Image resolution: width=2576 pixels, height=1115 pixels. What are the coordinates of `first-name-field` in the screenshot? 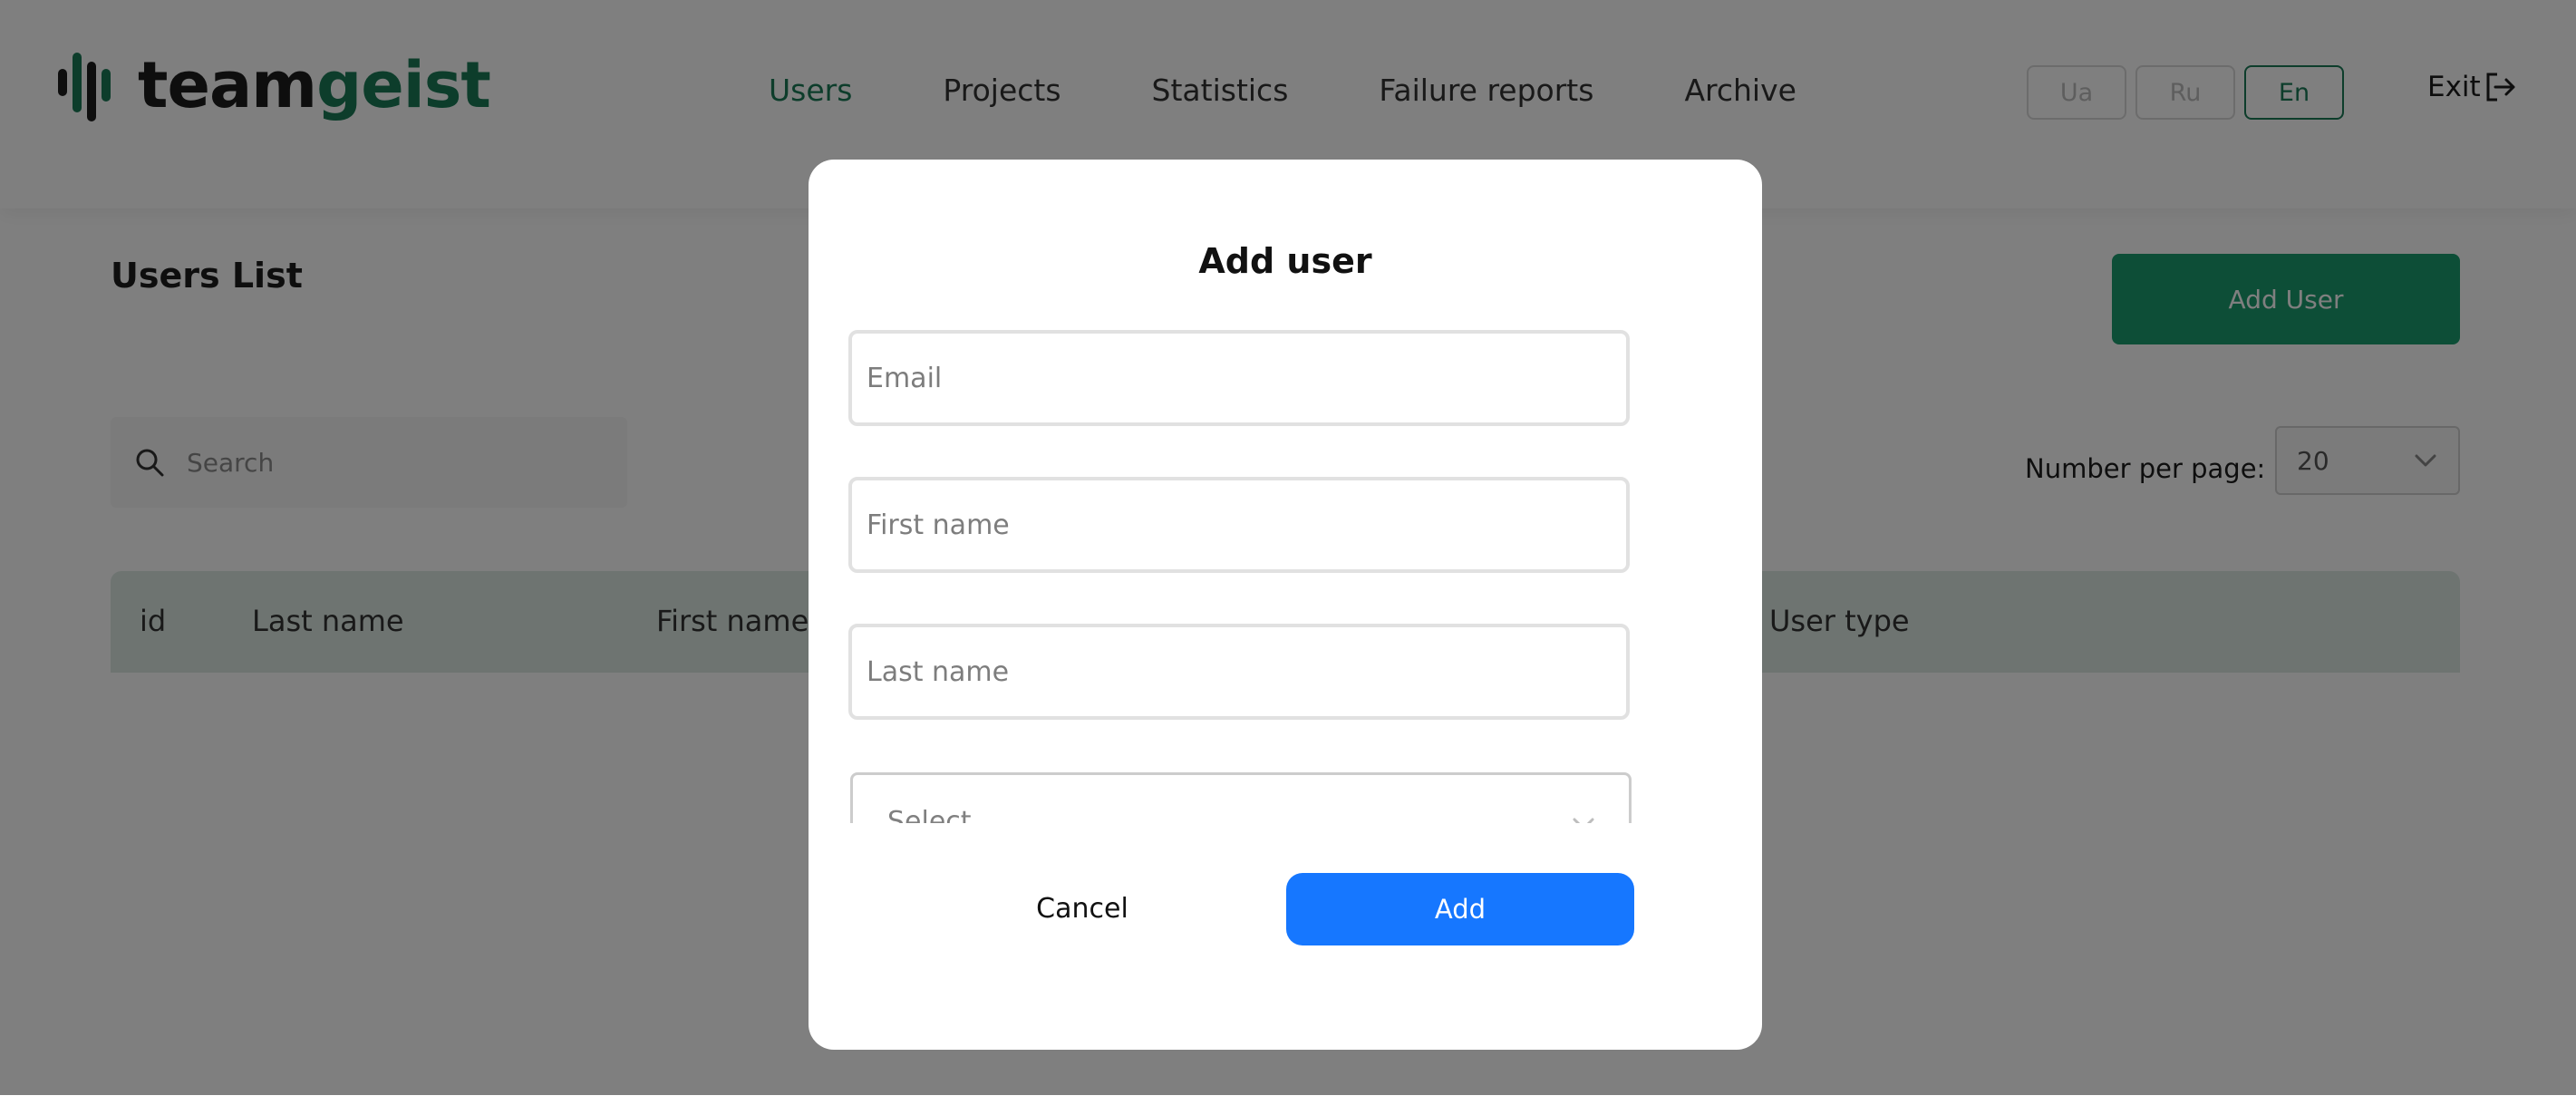 It's located at (1239, 525).